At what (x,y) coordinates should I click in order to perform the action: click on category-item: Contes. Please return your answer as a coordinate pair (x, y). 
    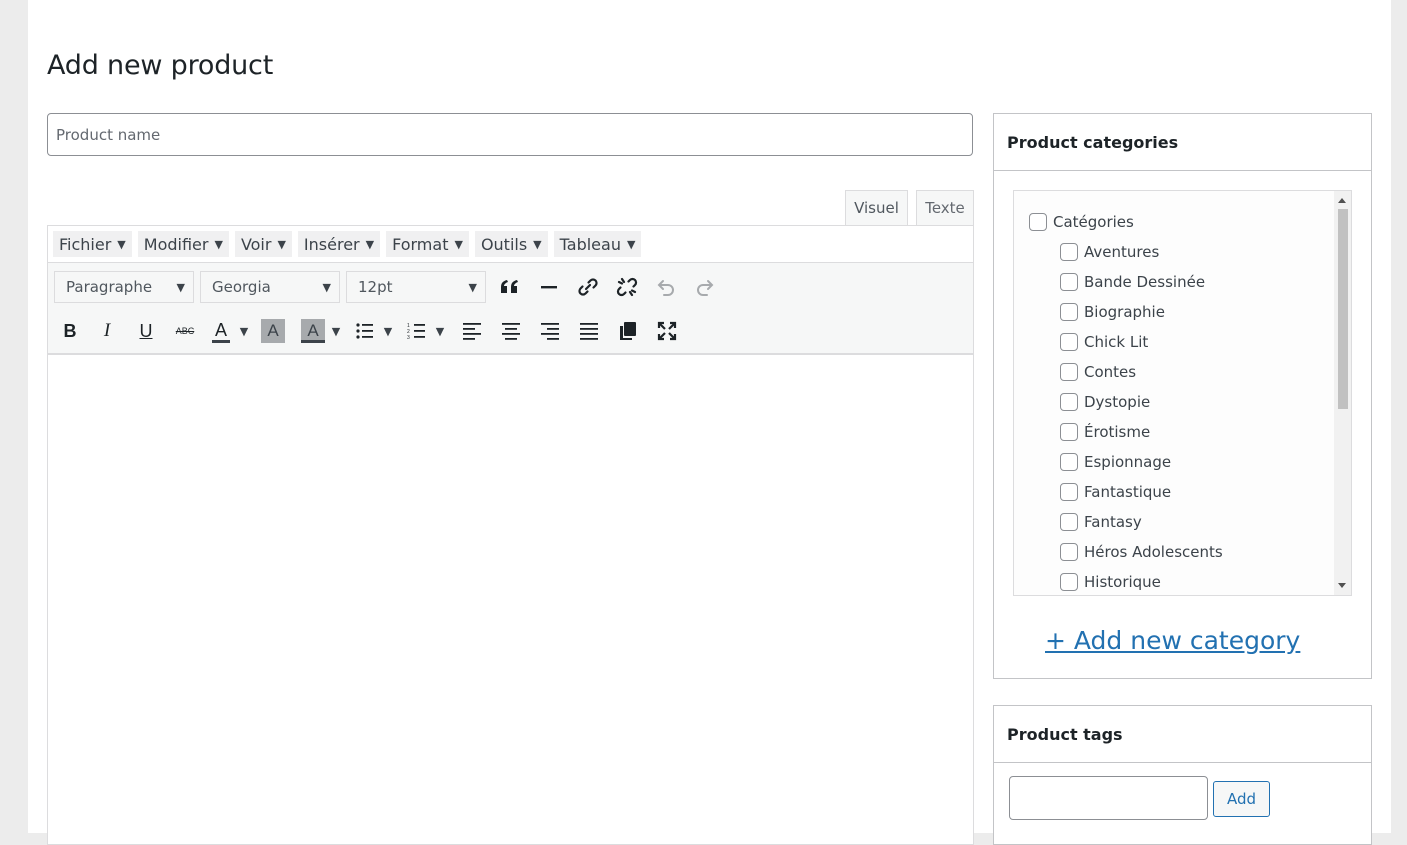
    Looking at the image, I should click on (1098, 372).